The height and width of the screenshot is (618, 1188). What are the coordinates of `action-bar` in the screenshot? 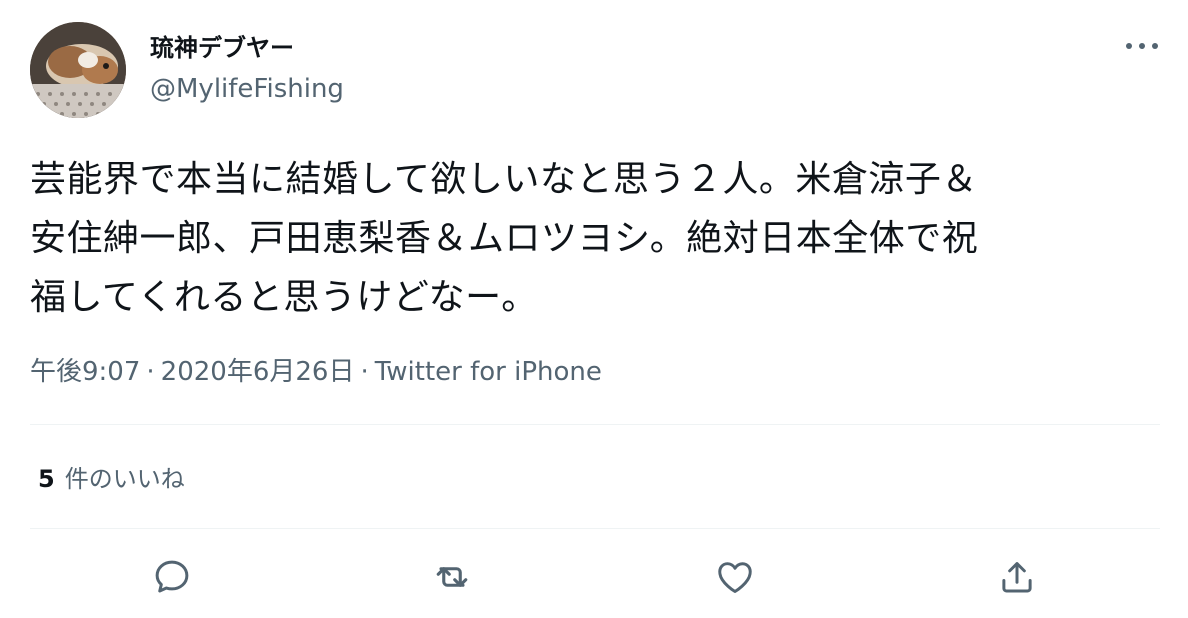 It's located at (594, 578).